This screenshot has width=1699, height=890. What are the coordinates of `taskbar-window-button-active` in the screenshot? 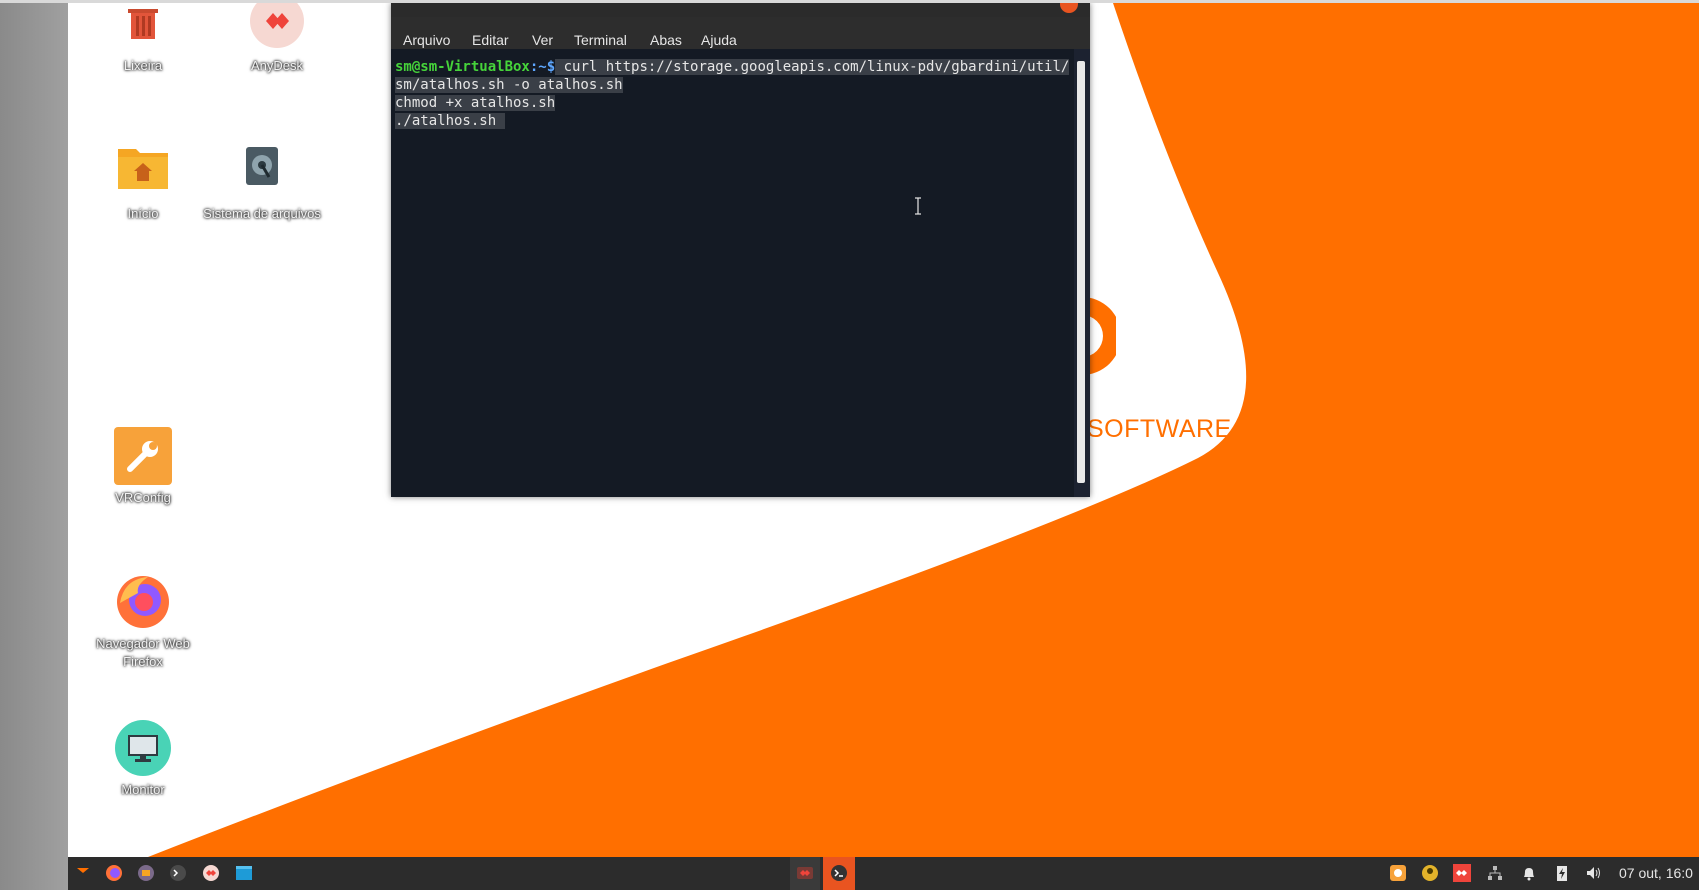 It's located at (839, 873).